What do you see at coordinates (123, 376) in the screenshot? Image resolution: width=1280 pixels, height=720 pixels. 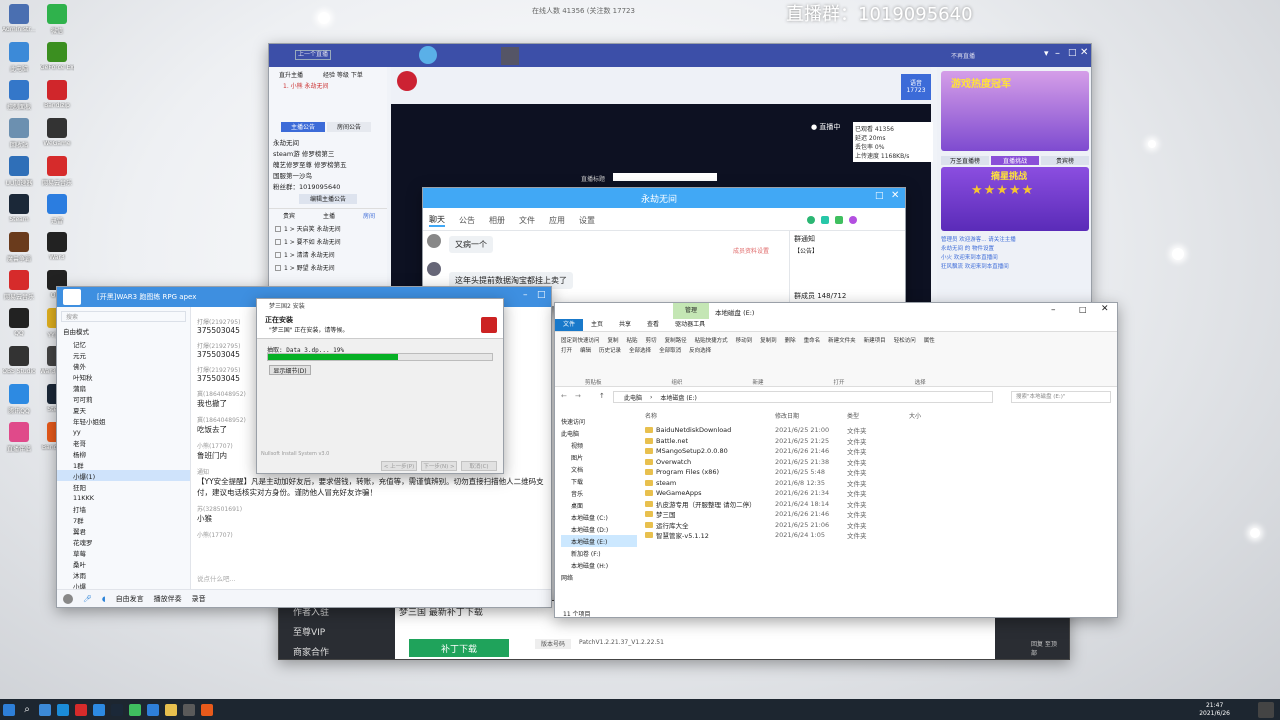 I see `member-item: 叶知秋` at bounding box center [123, 376].